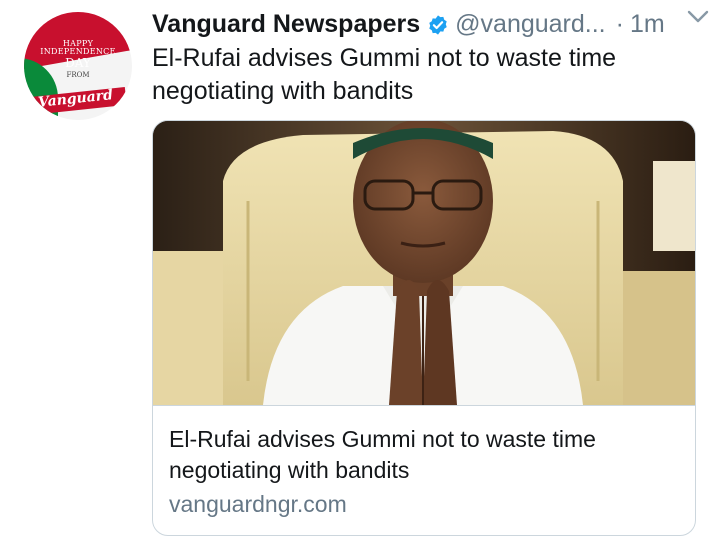  Describe the element at coordinates (426, 24) in the screenshot. I see `tweet-header: Vanguard Newspapers @vanguard... · 1m` at that location.